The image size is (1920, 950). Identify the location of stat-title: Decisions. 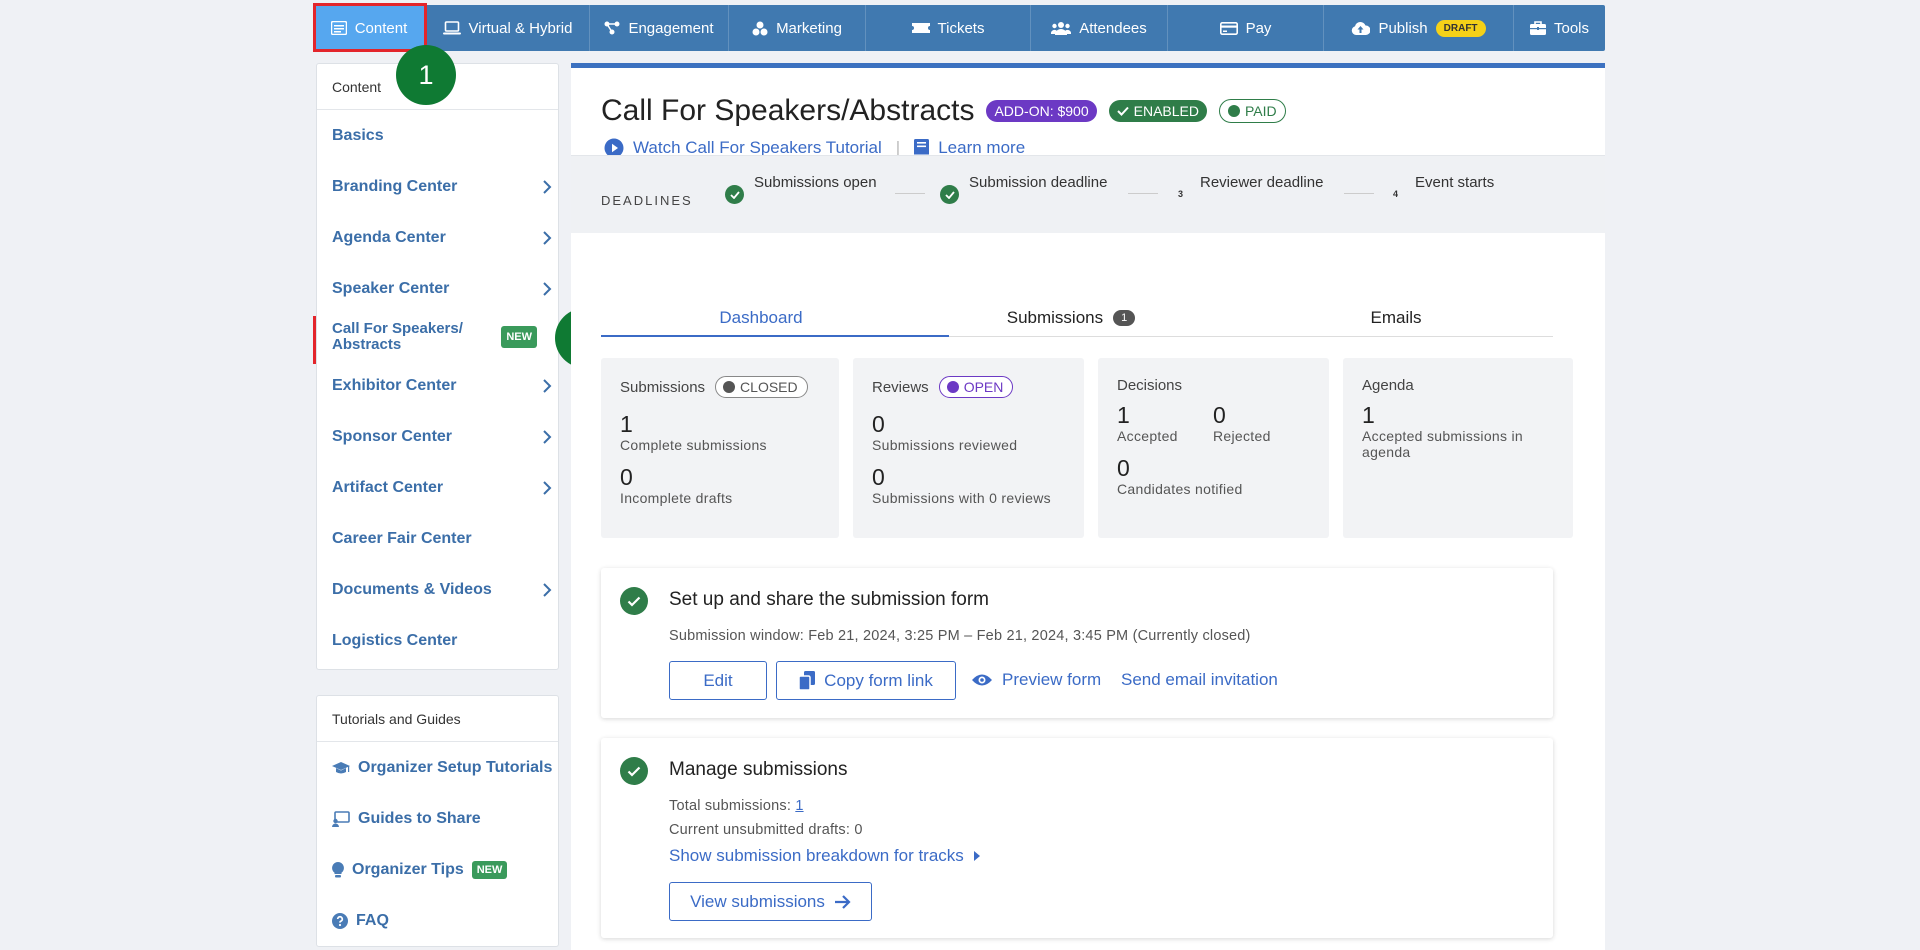
(1150, 385).